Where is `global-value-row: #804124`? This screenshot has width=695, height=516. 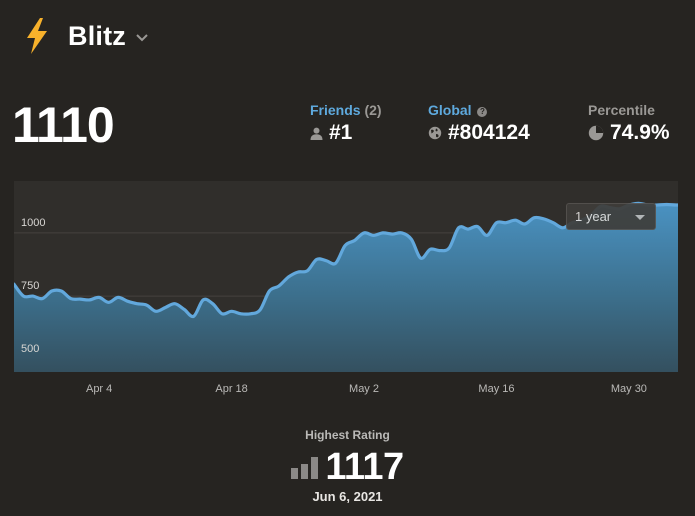
global-value-row: #804124 is located at coordinates (479, 133).